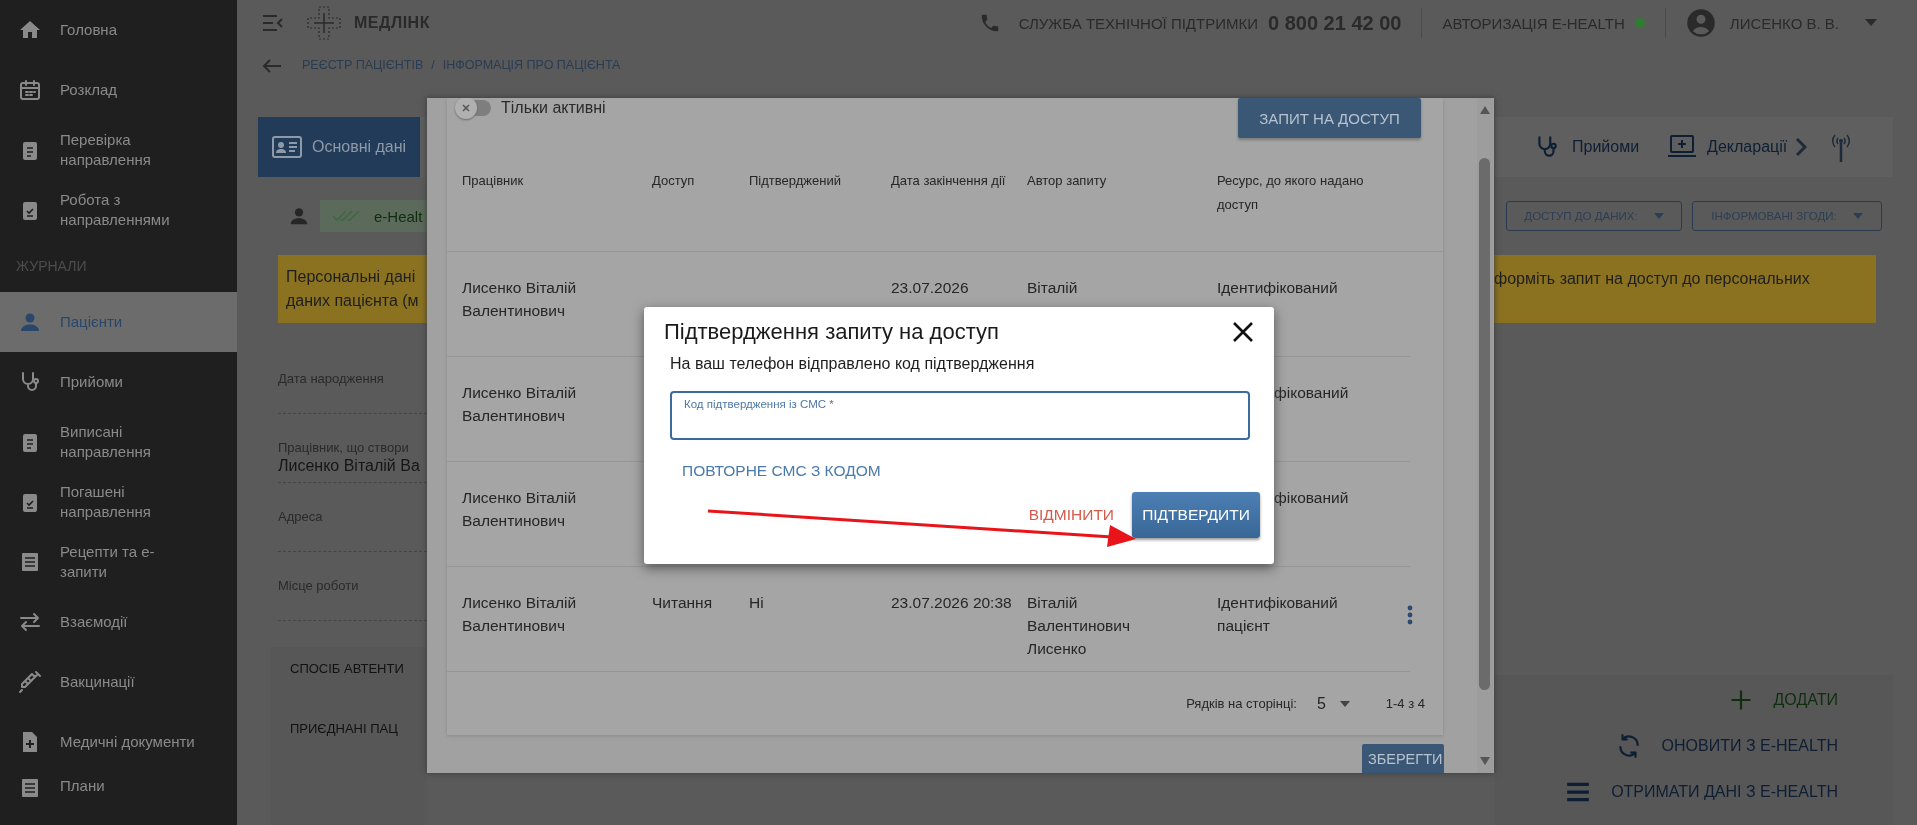 This screenshot has width=1917, height=825. What do you see at coordinates (1405, 703) in the screenshot?
I see `page-range: 1-4 з 4` at bounding box center [1405, 703].